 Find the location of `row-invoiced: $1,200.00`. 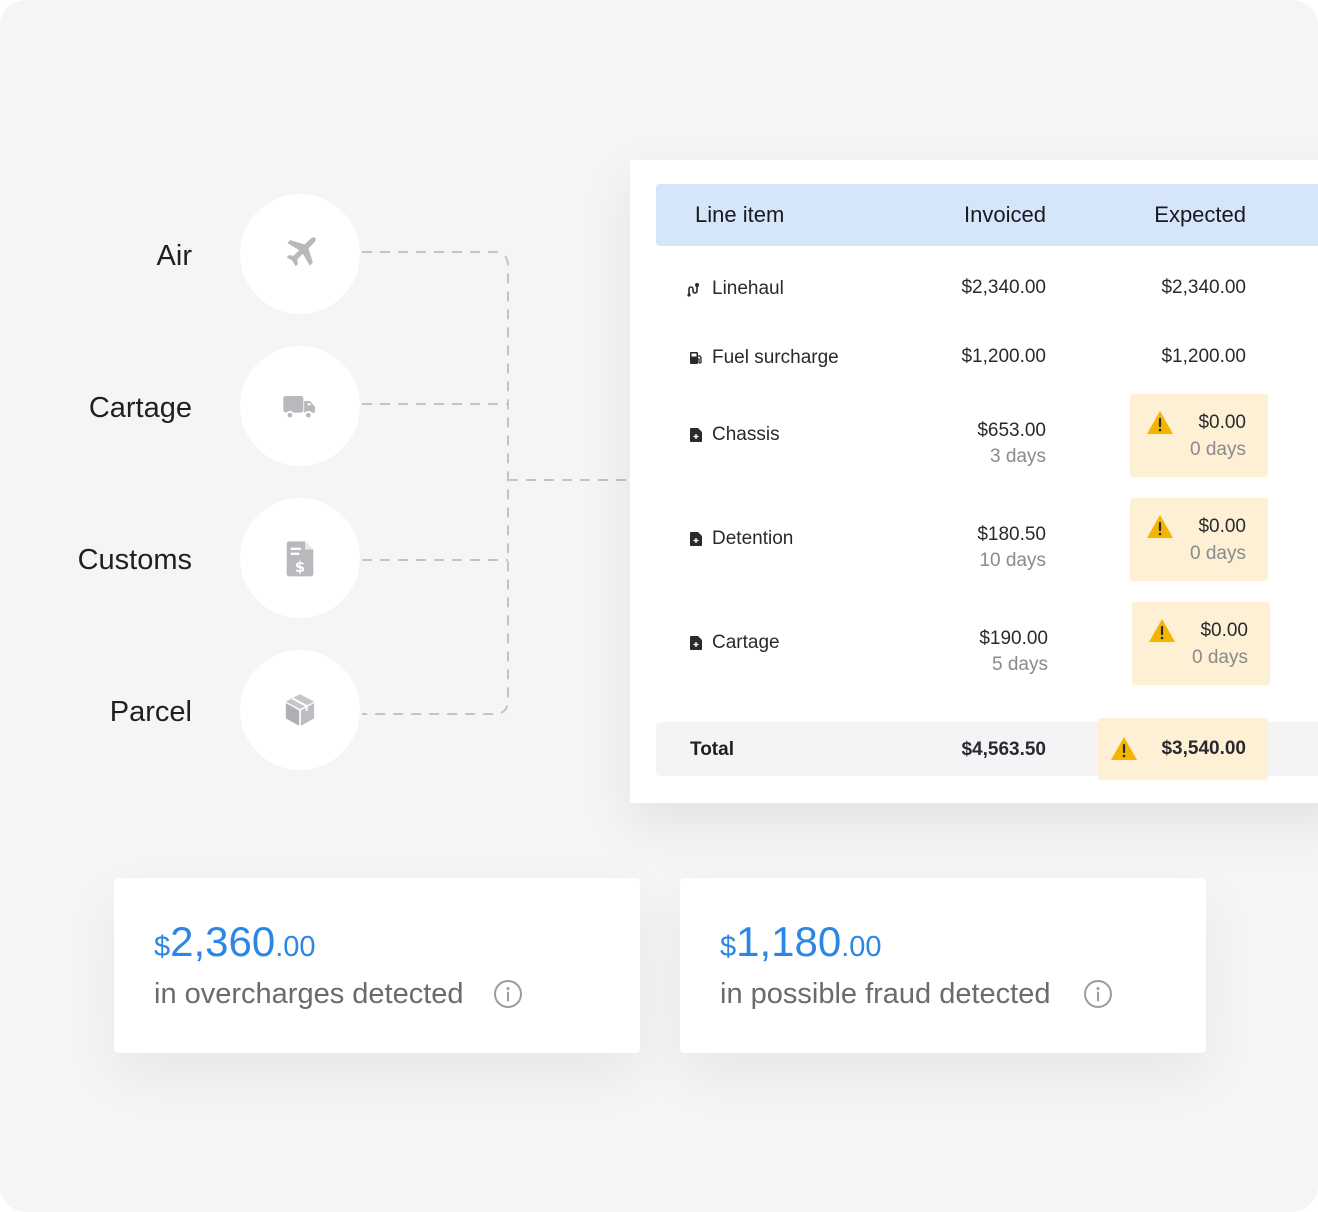

row-invoiced: $1,200.00 is located at coordinates (1003, 356).